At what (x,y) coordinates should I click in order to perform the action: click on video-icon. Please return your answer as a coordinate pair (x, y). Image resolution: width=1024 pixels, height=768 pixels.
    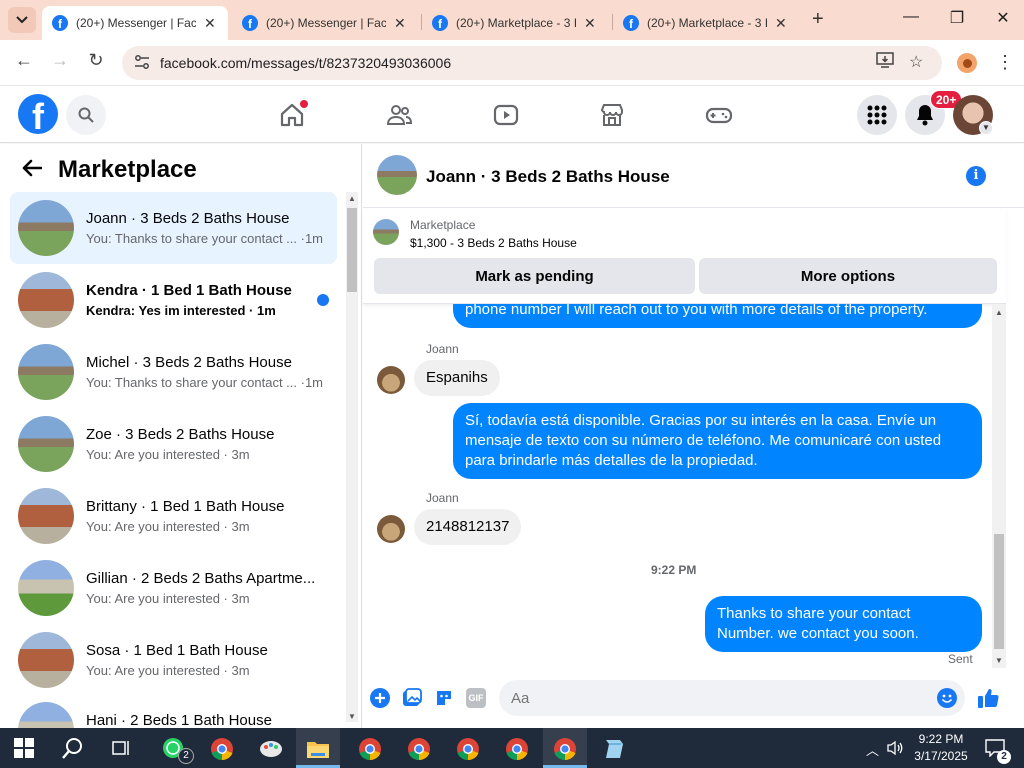
    Looking at the image, I should click on (506, 115).